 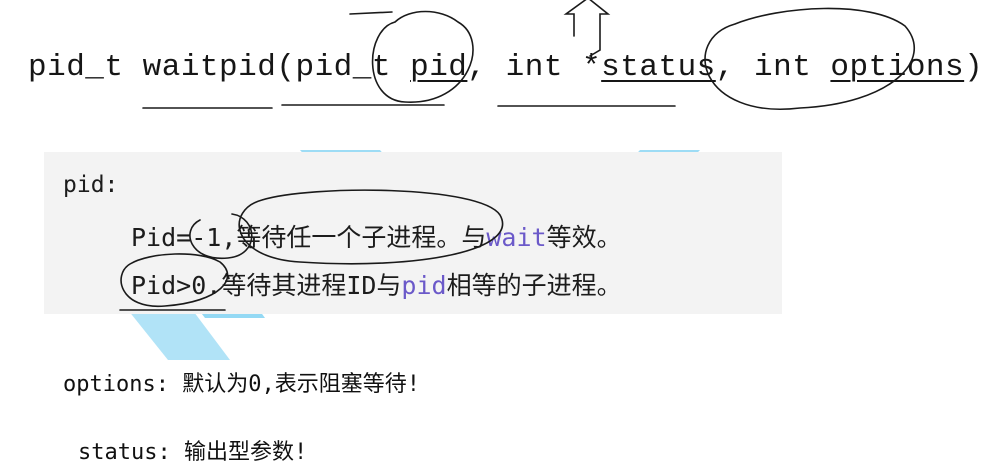 What do you see at coordinates (592, 67) in the screenshot?
I see `pointer-star: *` at bounding box center [592, 67].